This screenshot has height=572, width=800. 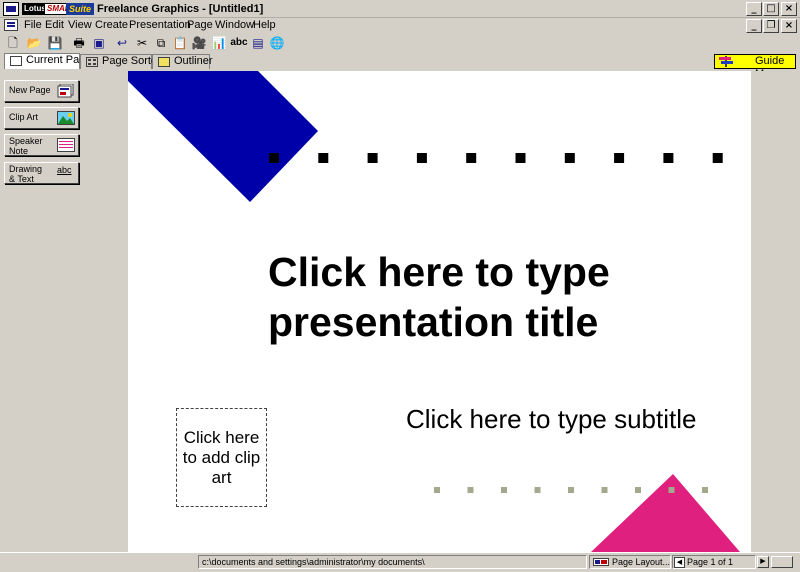 What do you see at coordinates (13, 43) in the screenshot?
I see `new-file-icon: 🗋` at bounding box center [13, 43].